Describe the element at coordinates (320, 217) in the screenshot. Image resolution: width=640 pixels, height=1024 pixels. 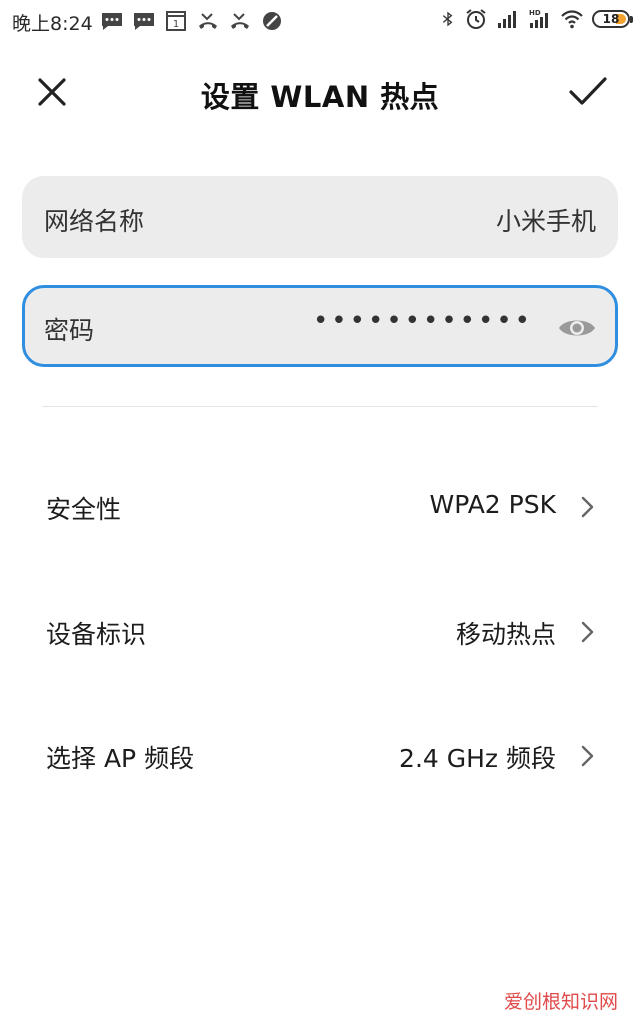
I see `network-name-field: 网络名称 小米手机` at that location.